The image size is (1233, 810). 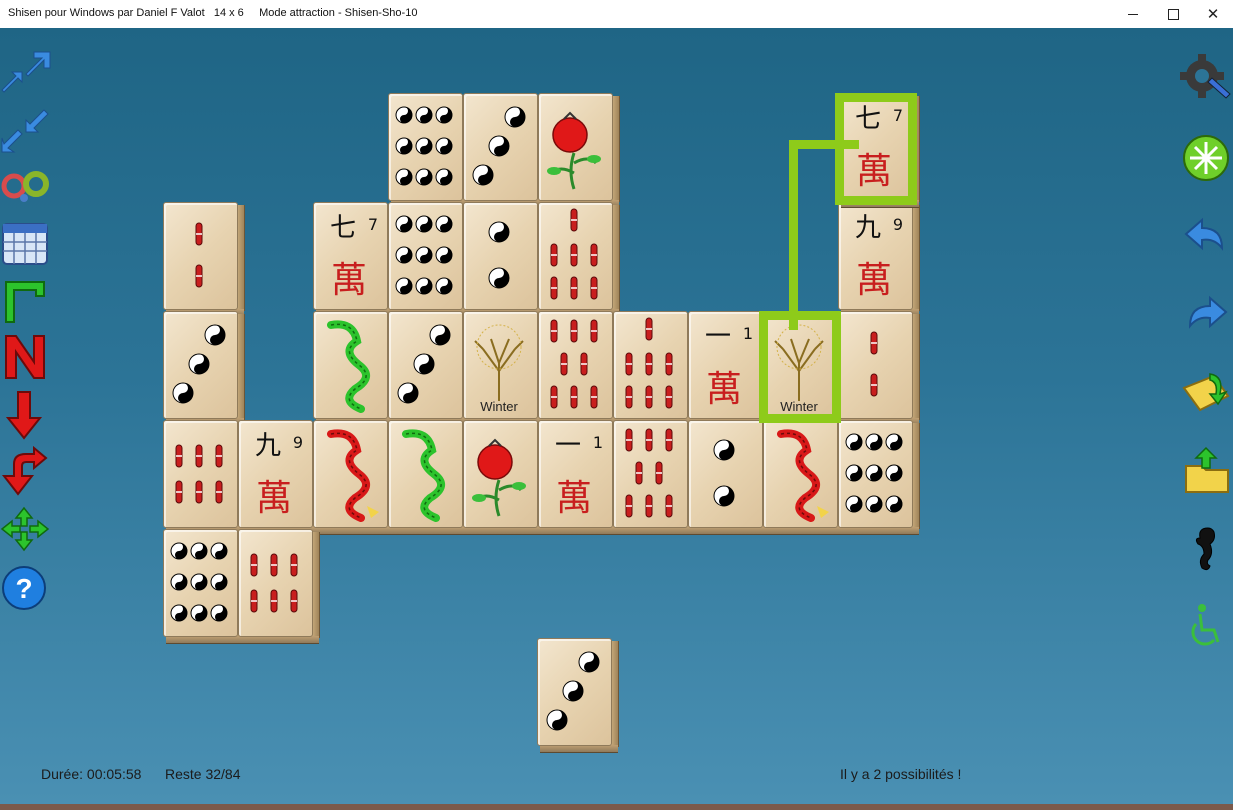 I want to click on selected-tile-highlight-top, so click(x=876, y=149).